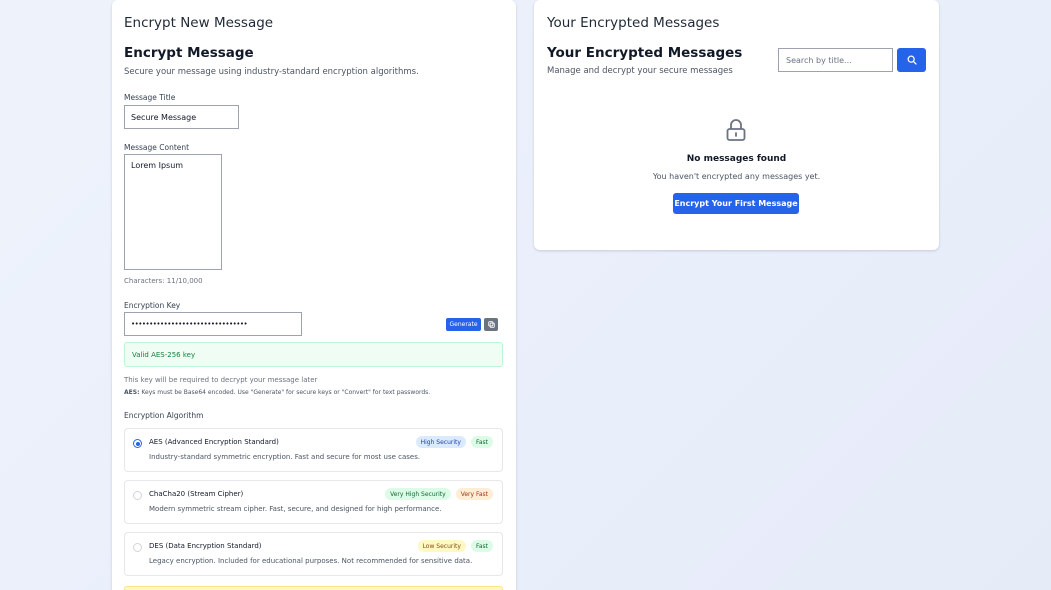  I want to click on generate-key-button: Generate, so click(463, 324).